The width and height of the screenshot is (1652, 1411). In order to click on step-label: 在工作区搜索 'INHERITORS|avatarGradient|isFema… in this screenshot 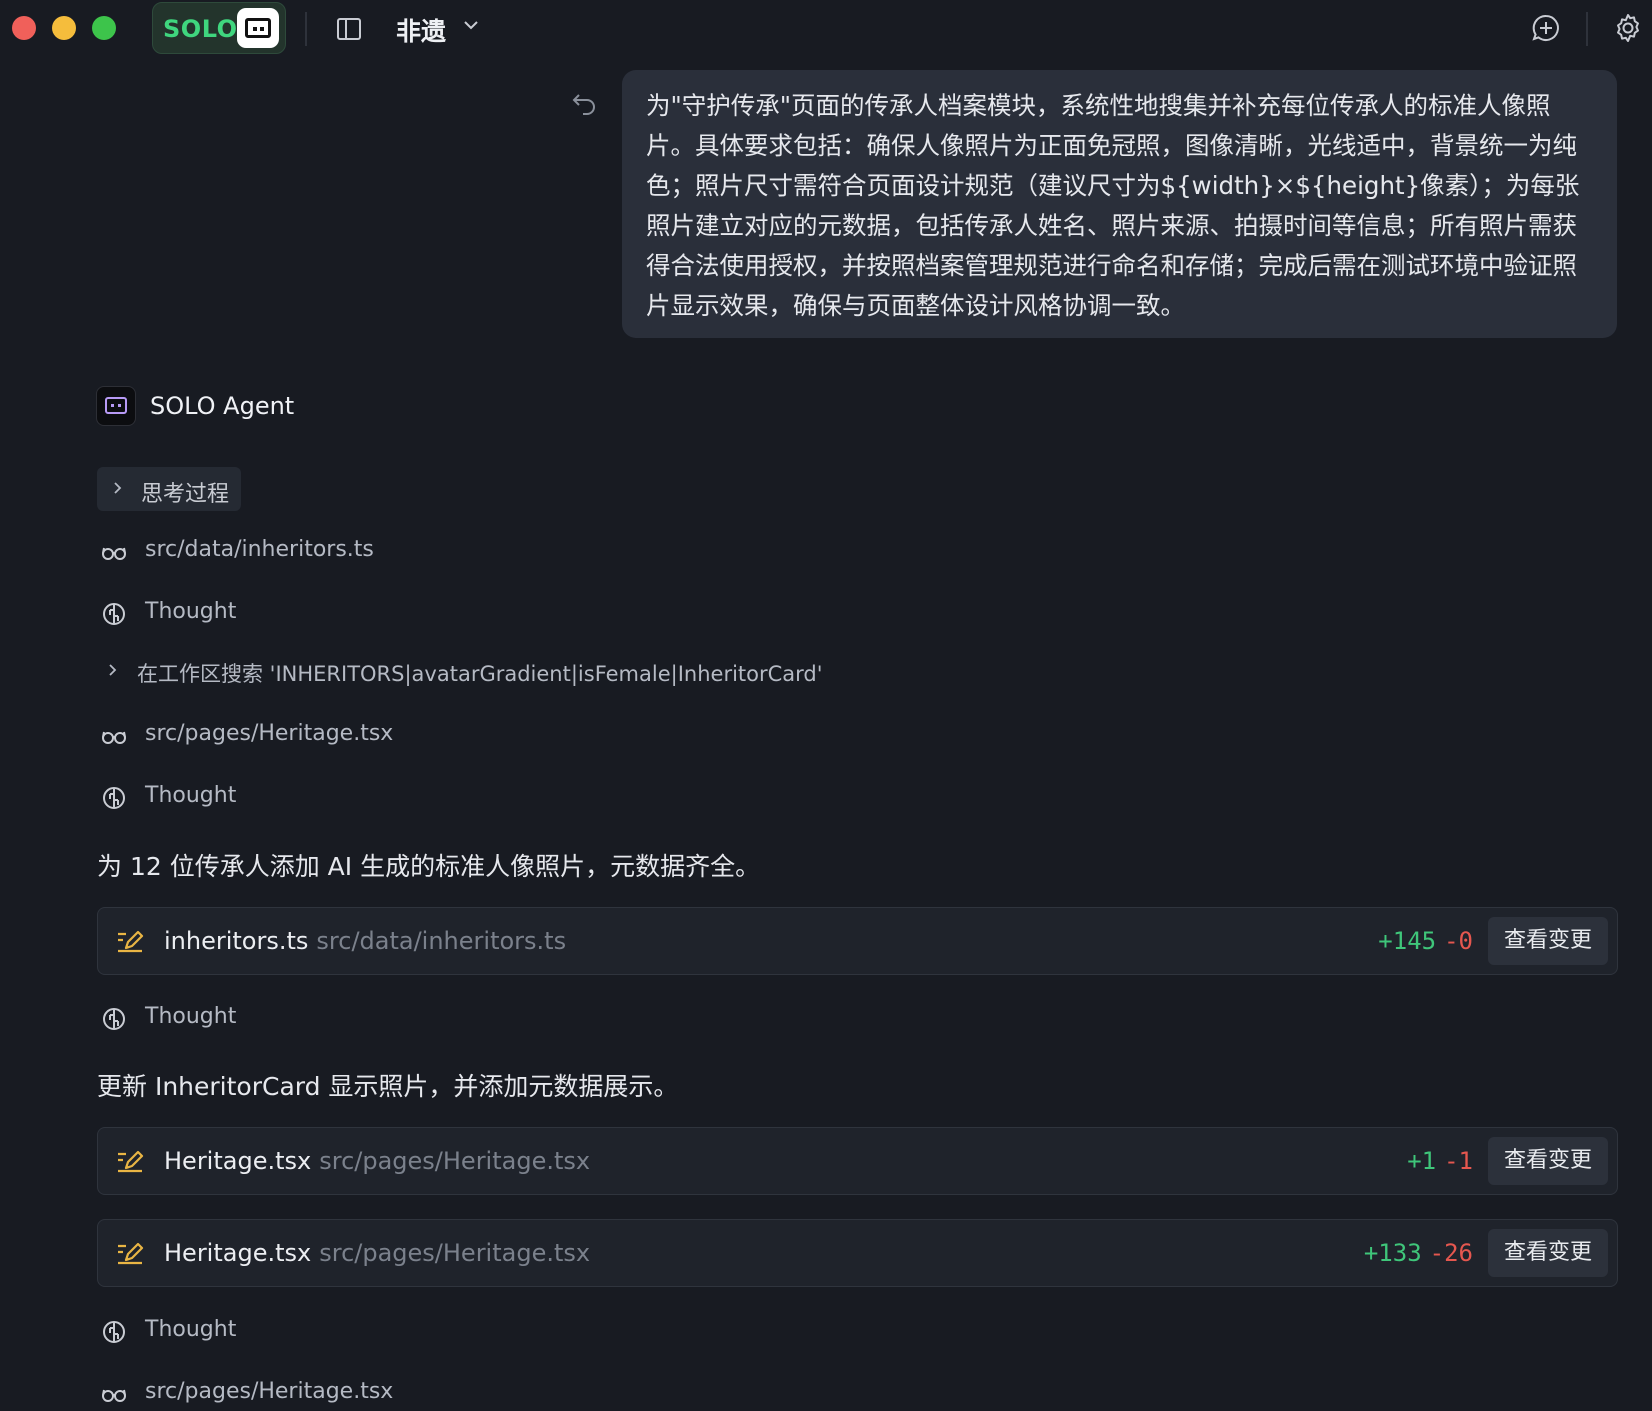, I will do `click(480, 674)`.